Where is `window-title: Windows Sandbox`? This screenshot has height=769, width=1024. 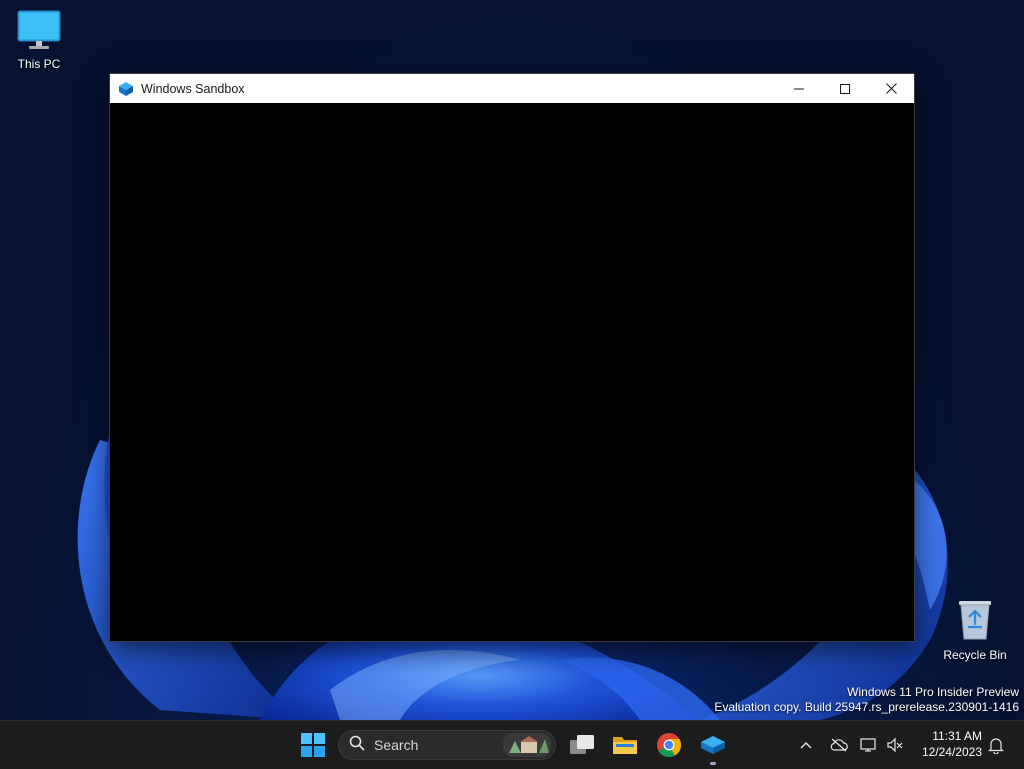
window-title: Windows Sandbox is located at coordinates (193, 88).